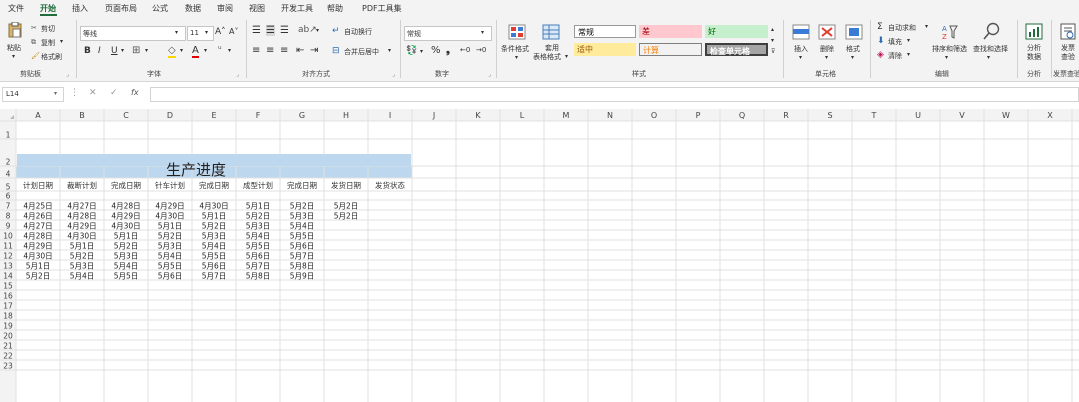 The image size is (1079, 402). What do you see at coordinates (736, 49) in the screenshot?
I see `style-check-cell: 检查单元格` at bounding box center [736, 49].